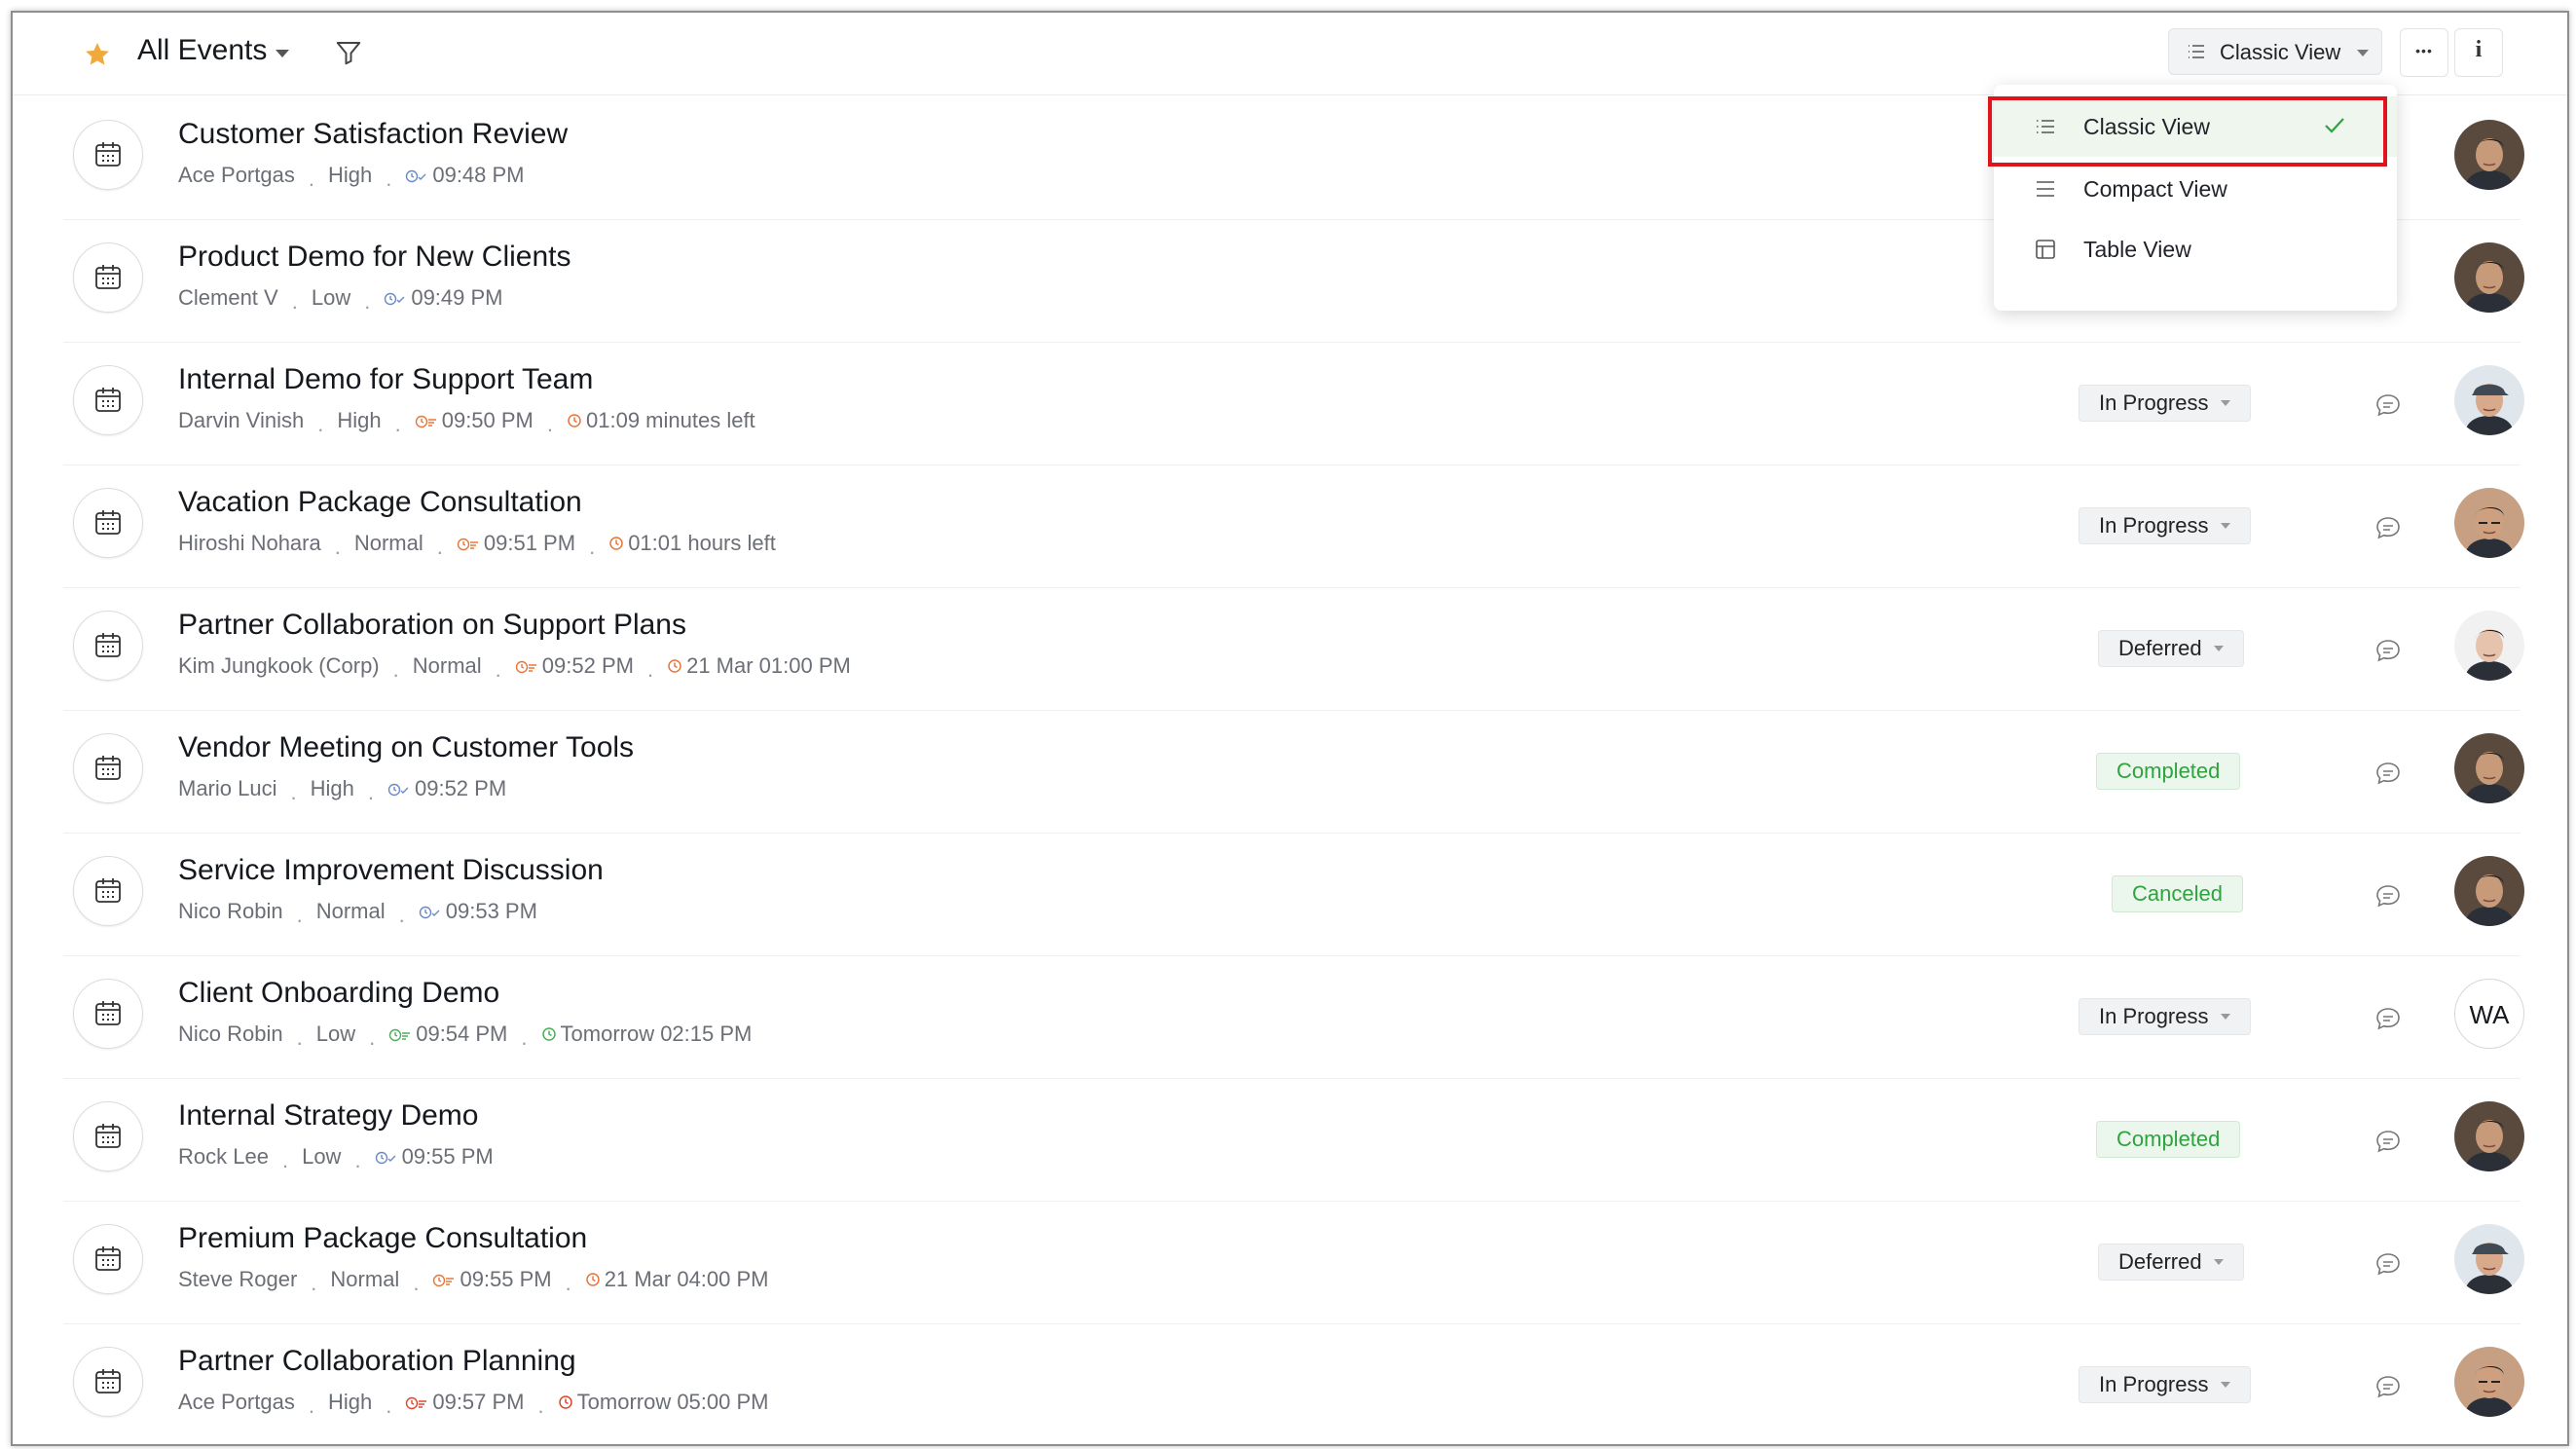  Describe the element at coordinates (2177, 893) in the screenshot. I see `status-badge: Canceled` at that location.